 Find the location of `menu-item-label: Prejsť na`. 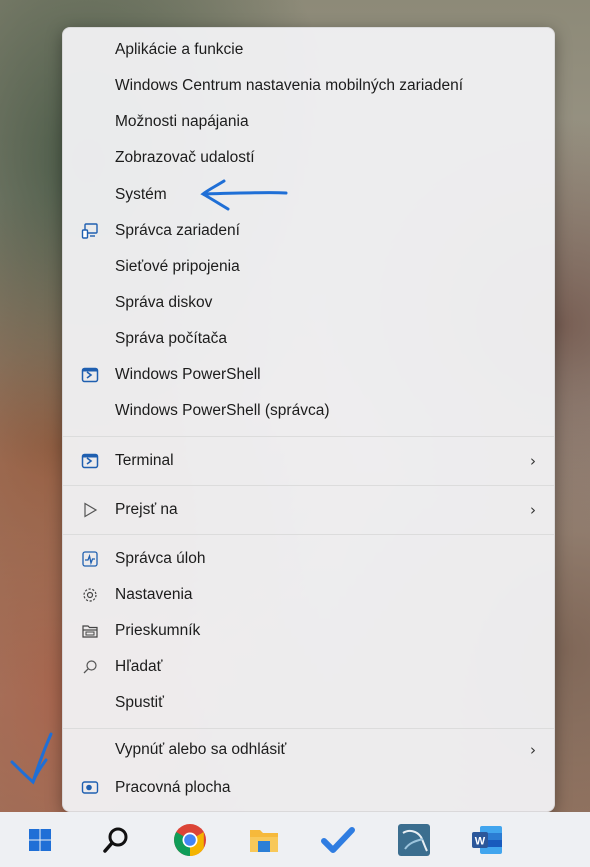

menu-item-label: Prejsť na is located at coordinates (146, 509).